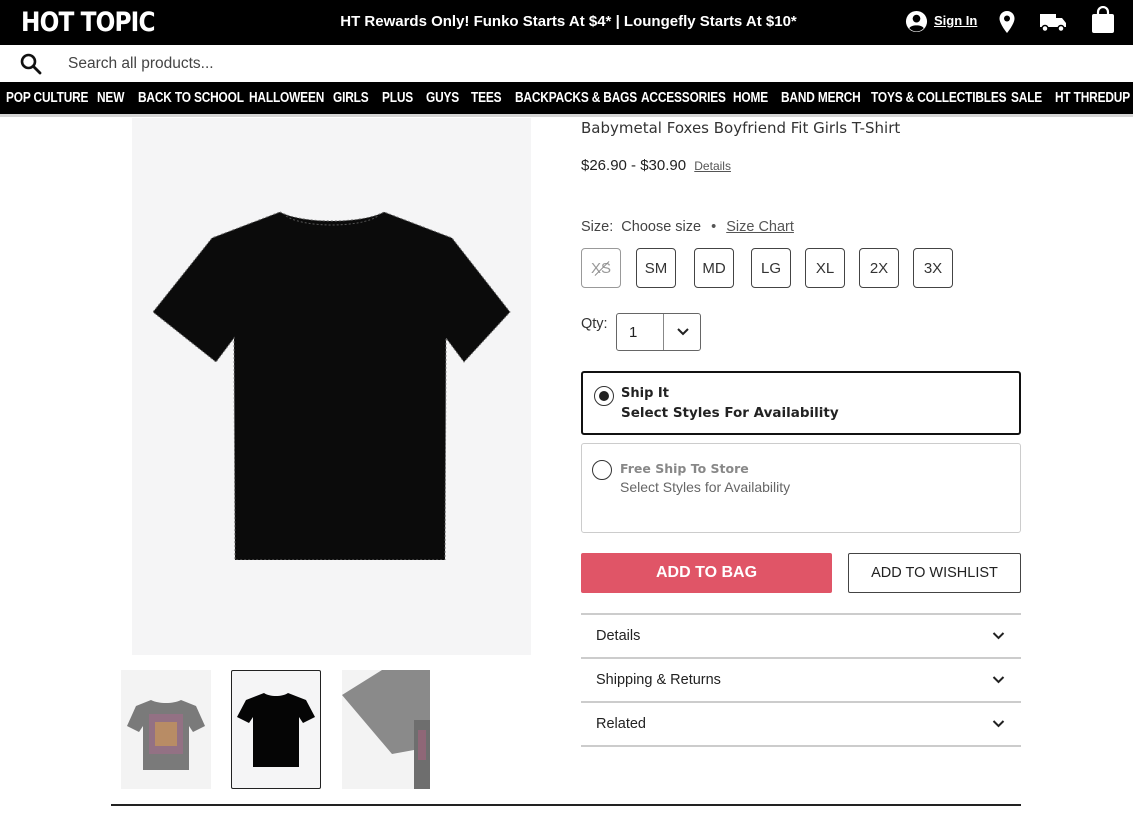 This screenshot has width=1133, height=817. Describe the element at coordinates (683, 98) in the screenshot. I see `nav-item-accessories: ACCESSORIES` at that location.